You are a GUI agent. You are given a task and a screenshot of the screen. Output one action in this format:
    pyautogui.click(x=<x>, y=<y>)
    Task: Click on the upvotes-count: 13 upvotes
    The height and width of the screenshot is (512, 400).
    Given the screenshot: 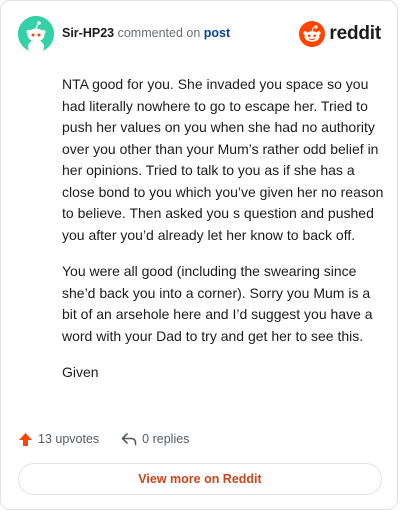 What is the action you would take?
    pyautogui.click(x=69, y=439)
    